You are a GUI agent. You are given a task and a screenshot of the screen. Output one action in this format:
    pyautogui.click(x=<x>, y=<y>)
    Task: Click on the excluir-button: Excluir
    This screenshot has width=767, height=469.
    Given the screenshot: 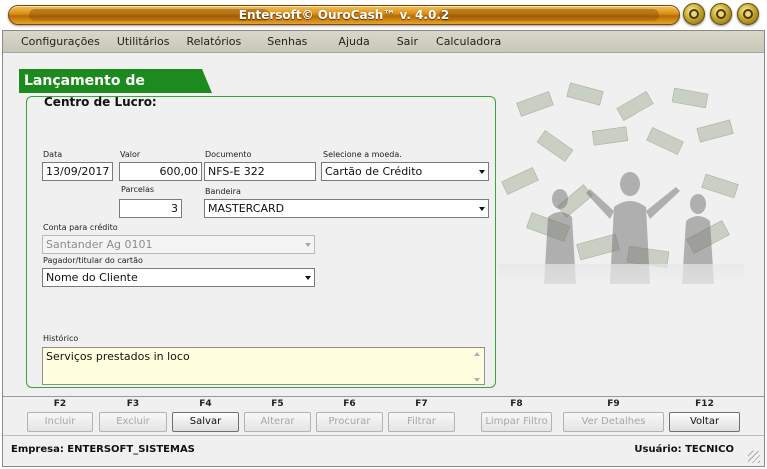 What is the action you would take?
    pyautogui.click(x=133, y=422)
    